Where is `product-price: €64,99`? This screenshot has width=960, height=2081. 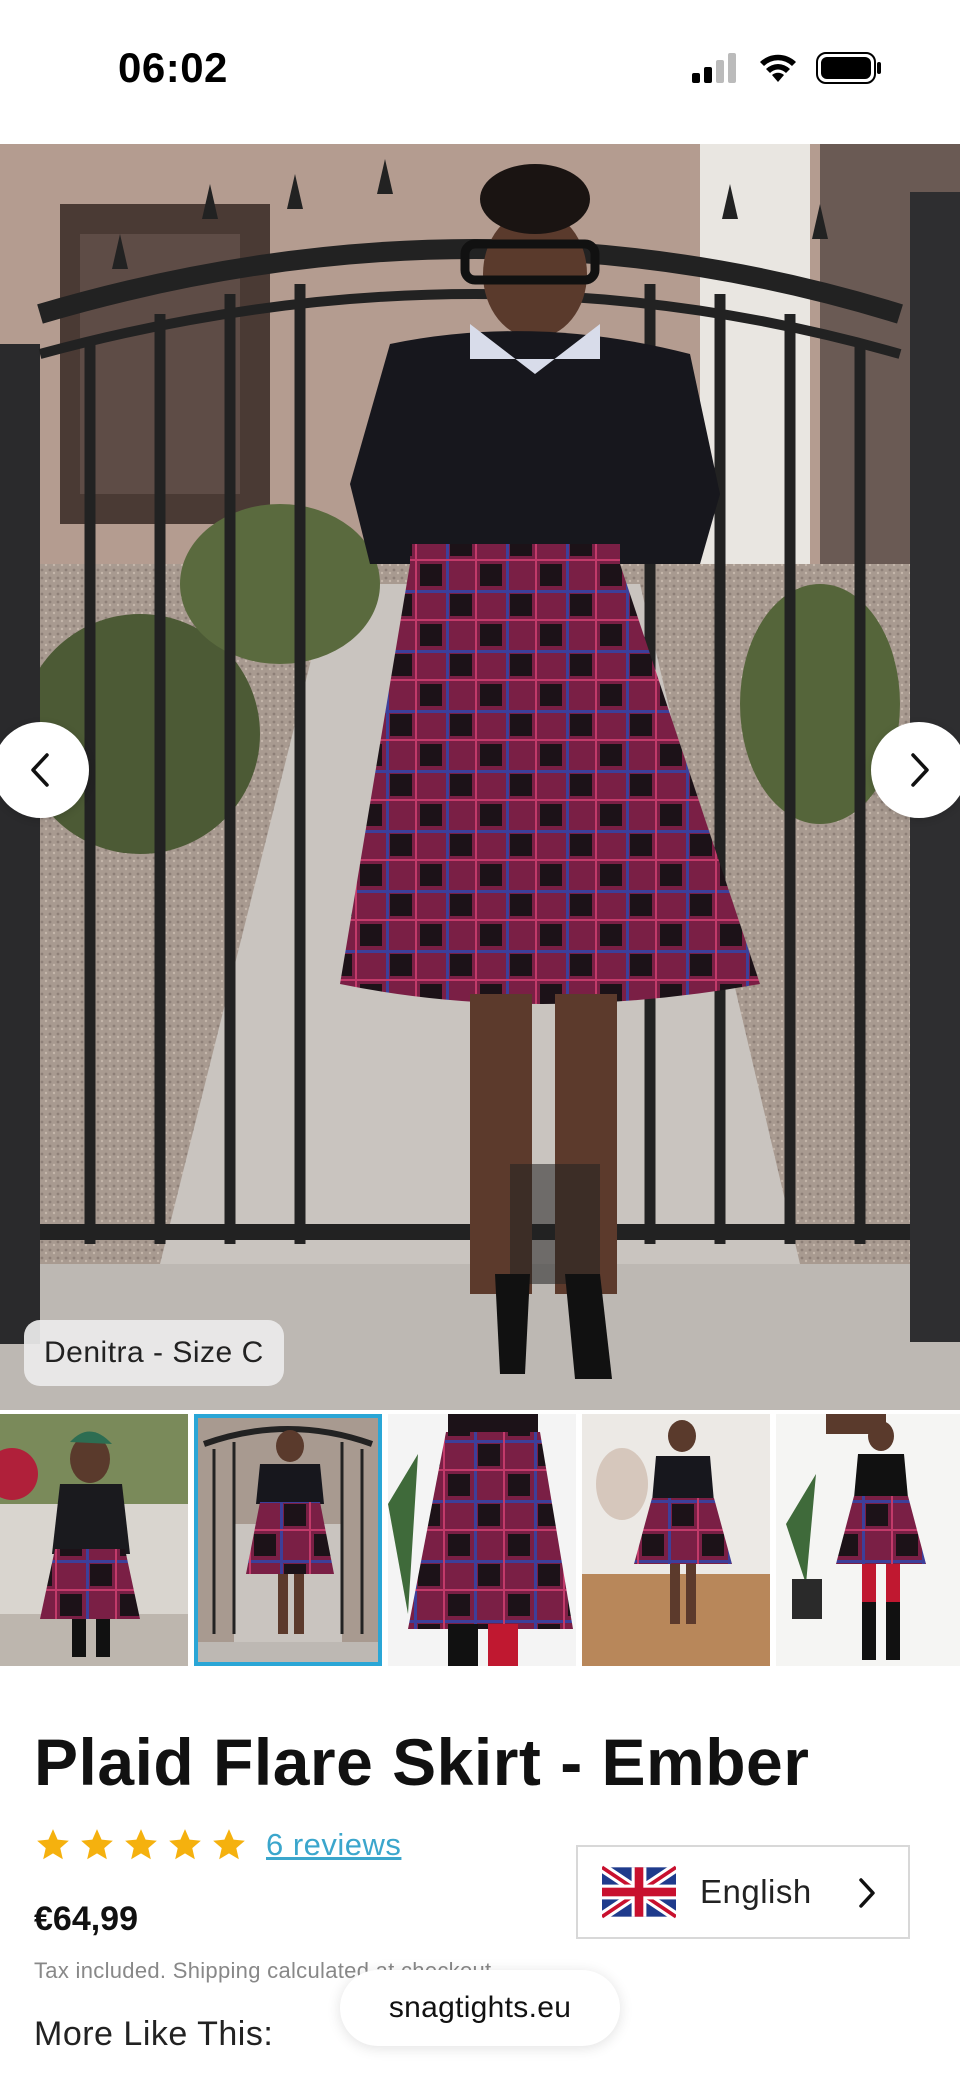
product-price: €64,99 is located at coordinates (86, 1919).